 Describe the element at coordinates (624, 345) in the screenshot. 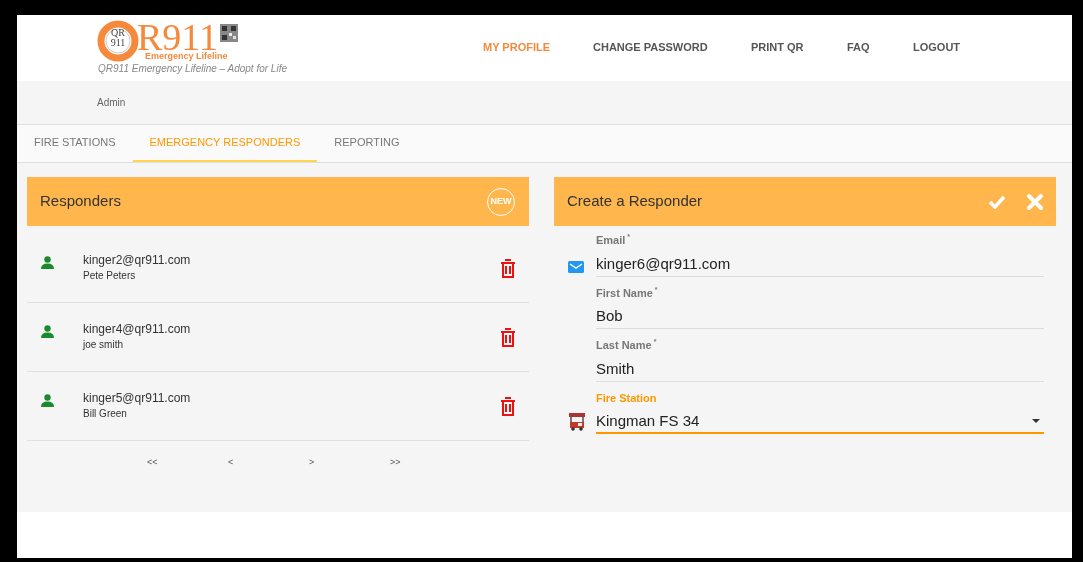

I see `field-label: Last Name` at that location.